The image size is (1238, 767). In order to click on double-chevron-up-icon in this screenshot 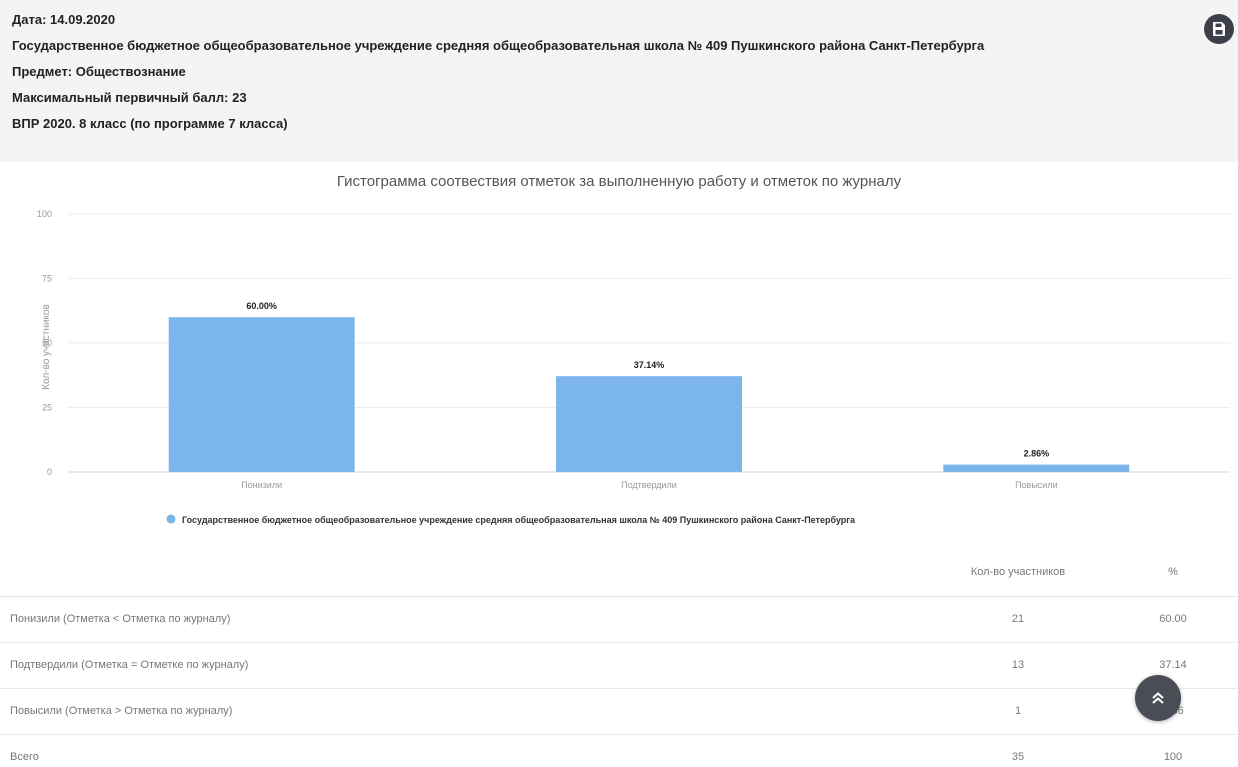, I will do `click(1158, 698)`.